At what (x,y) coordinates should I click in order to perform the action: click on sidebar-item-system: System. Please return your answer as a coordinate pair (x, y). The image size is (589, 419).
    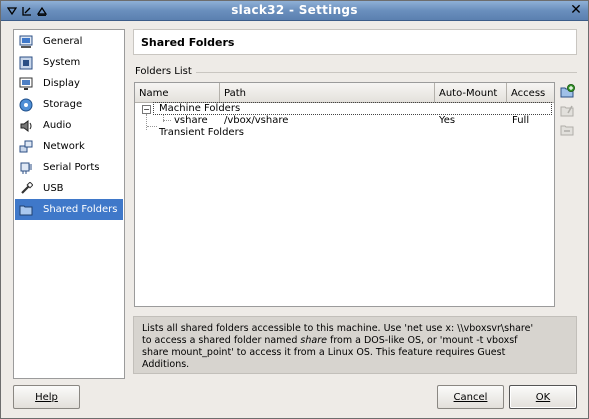
    Looking at the image, I should click on (69, 62).